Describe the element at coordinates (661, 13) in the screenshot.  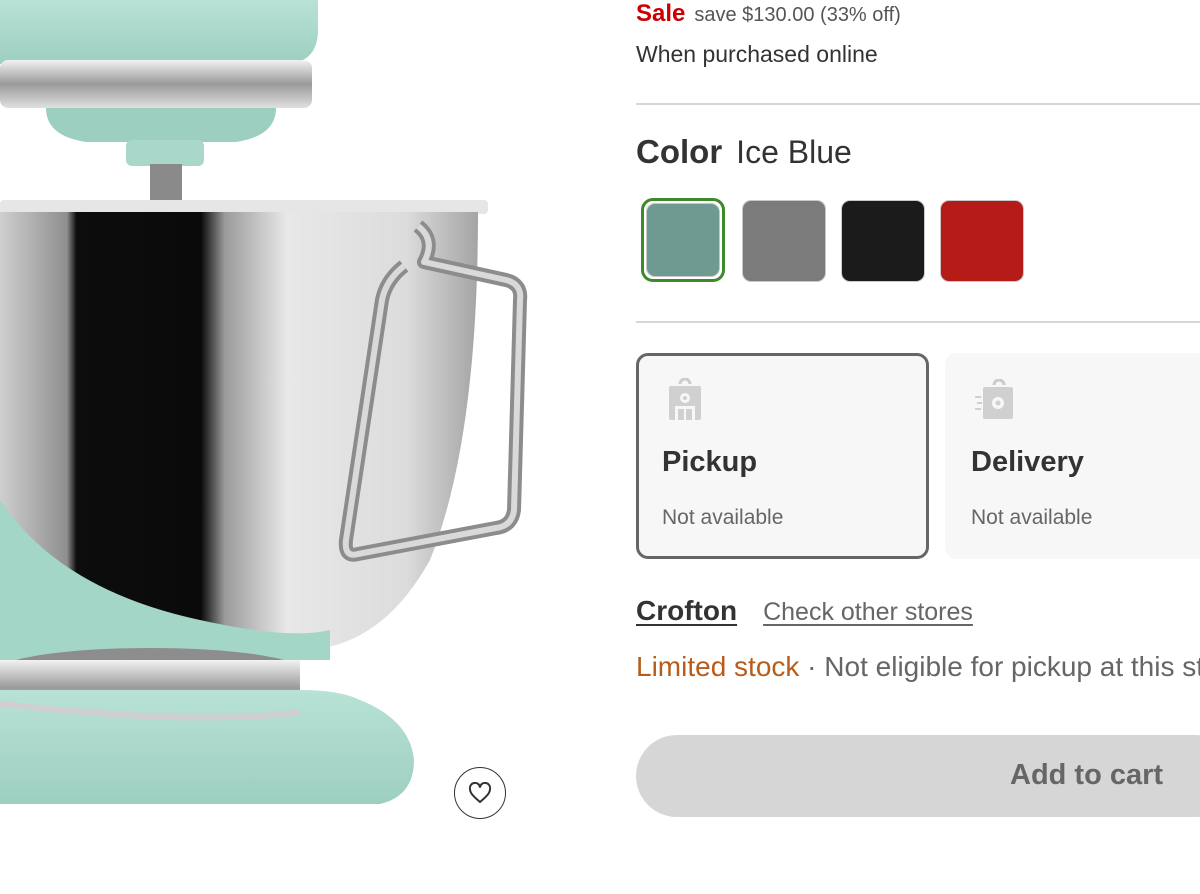
I see `sale-label: Sale` at that location.